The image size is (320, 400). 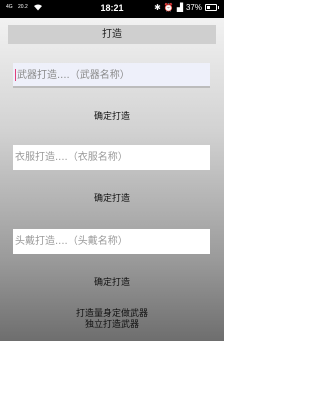 What do you see at coordinates (112, 9) in the screenshot?
I see `status-bar: 4G 20.2 18:21 ✱ ⏰ ▟ 37%` at bounding box center [112, 9].